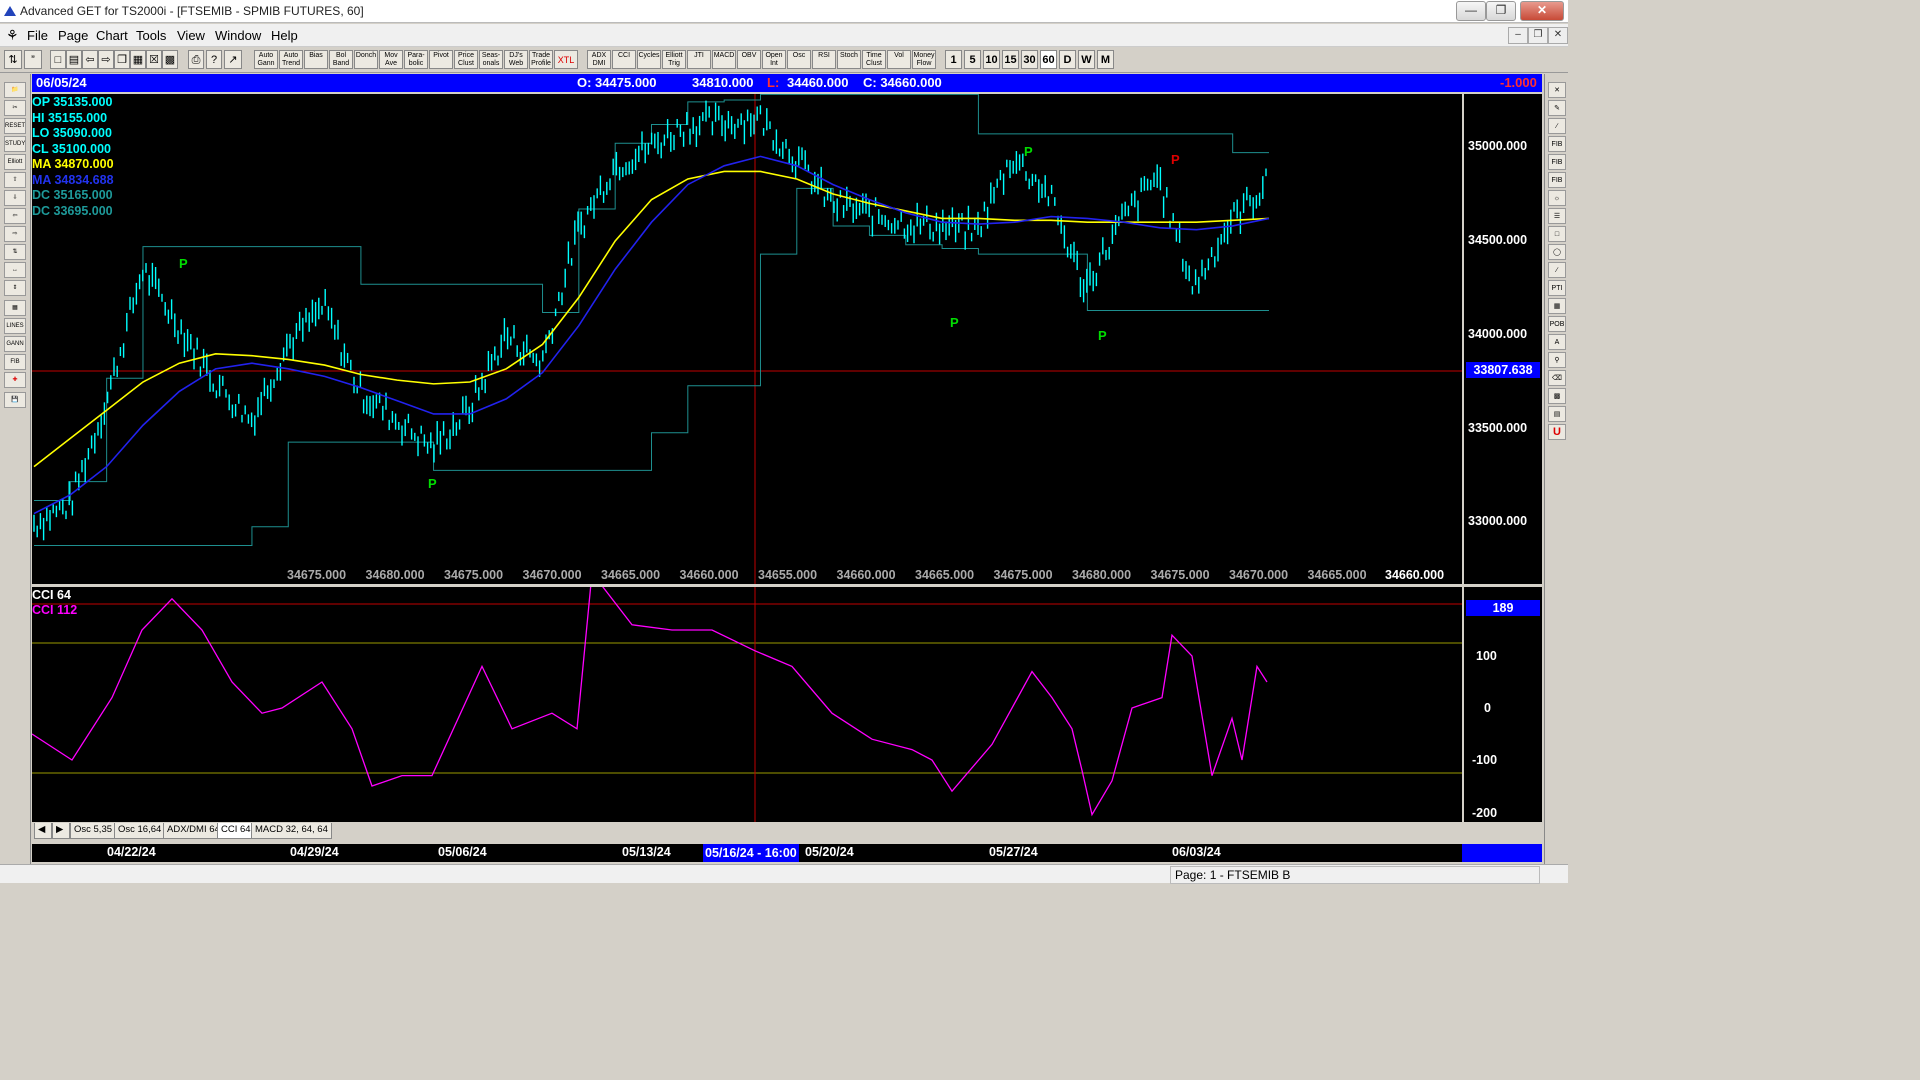 The height and width of the screenshot is (1080, 1920). Describe the element at coordinates (15, 234) in the screenshot. I see `arrow-right-icon: ⇨` at that location.